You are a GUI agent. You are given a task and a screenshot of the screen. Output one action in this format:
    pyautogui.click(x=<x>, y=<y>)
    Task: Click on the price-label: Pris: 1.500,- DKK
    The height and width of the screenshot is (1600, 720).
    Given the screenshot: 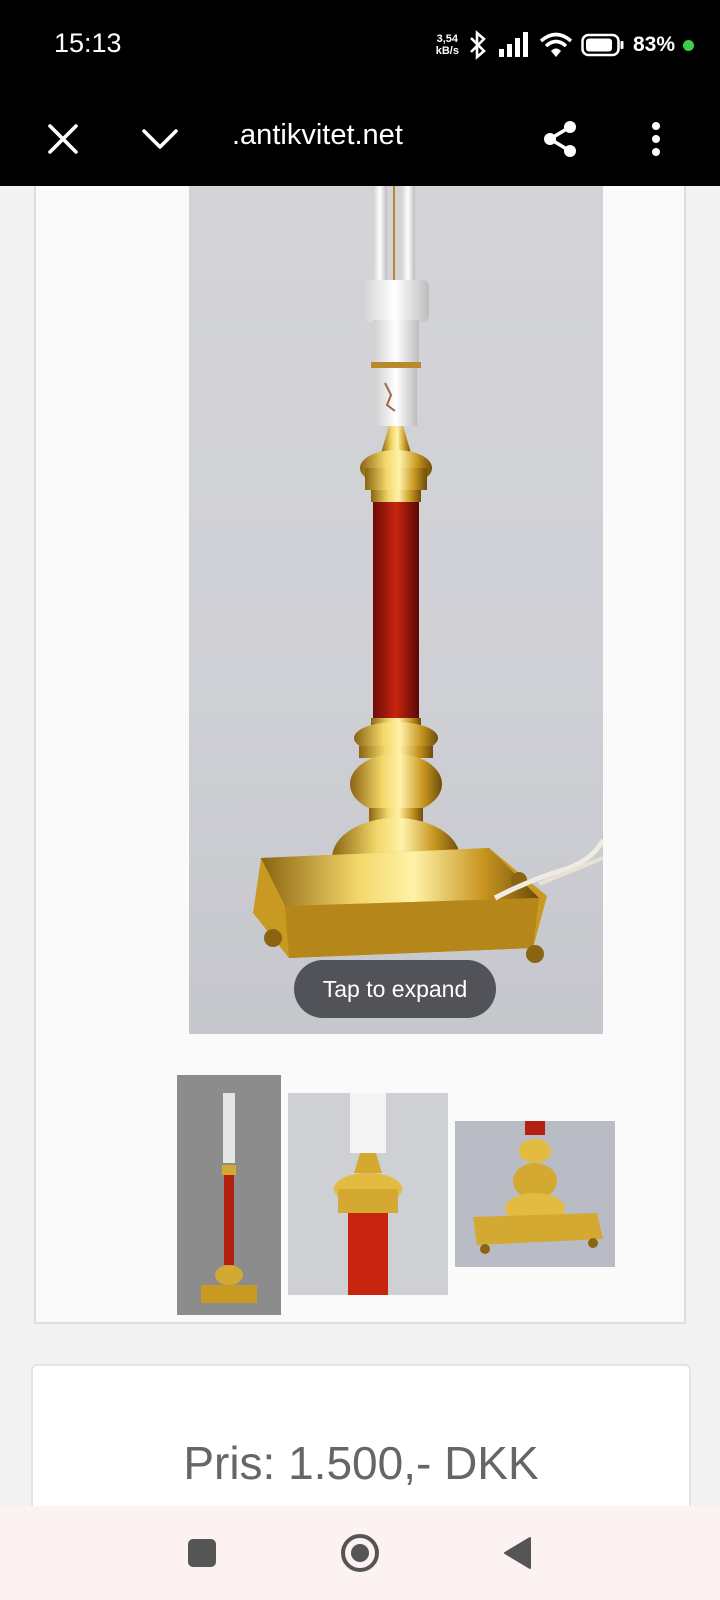 What is the action you would take?
    pyautogui.click(x=361, y=1463)
    